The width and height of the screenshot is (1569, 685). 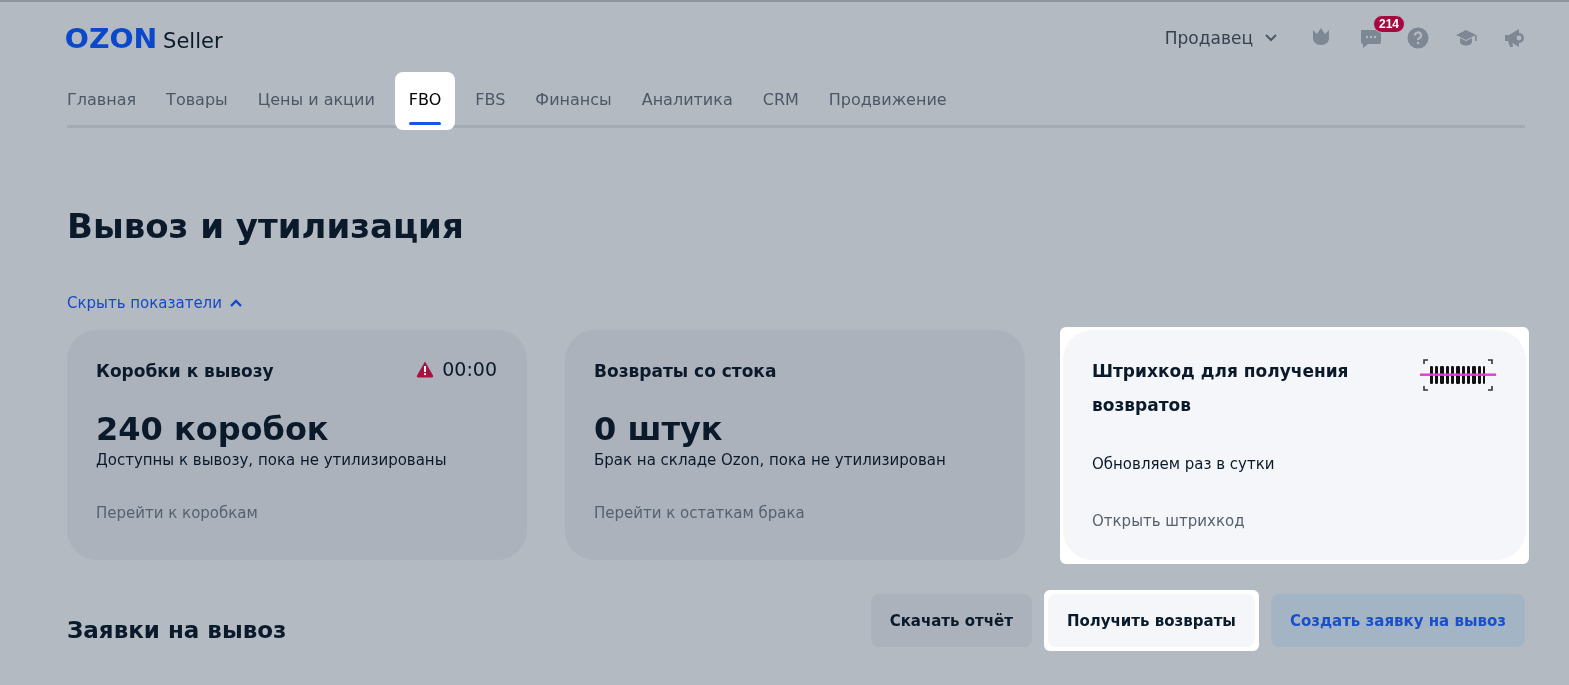 I want to click on card-description: Брак на складе Ozon, пока не утилизирован, so click(x=770, y=460).